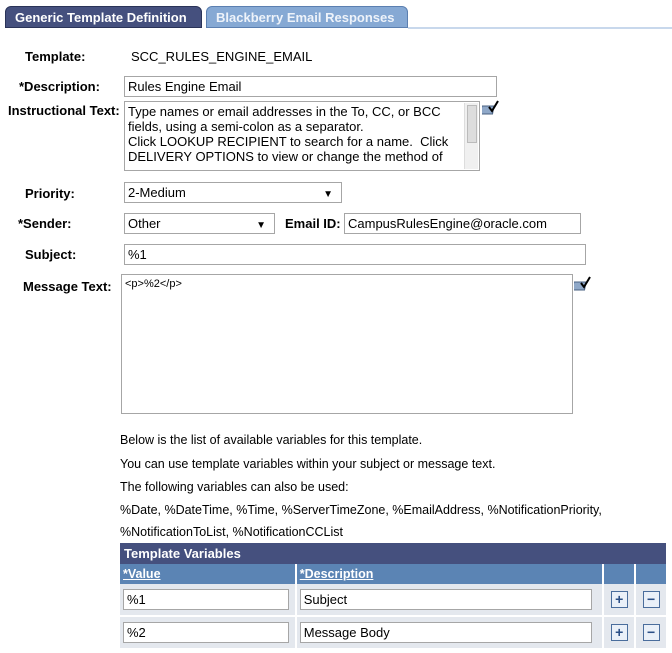 The image size is (672, 653). I want to click on sender-select: Other ▼, so click(199, 223).